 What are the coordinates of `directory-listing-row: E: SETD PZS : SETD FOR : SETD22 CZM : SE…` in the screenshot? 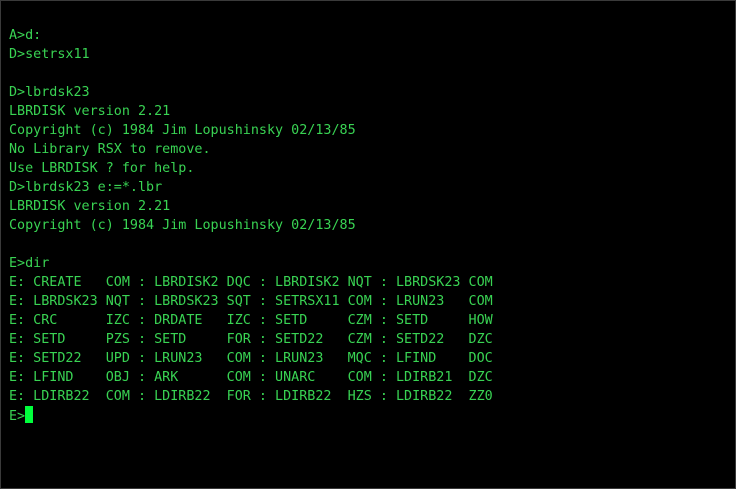 It's located at (251, 339).